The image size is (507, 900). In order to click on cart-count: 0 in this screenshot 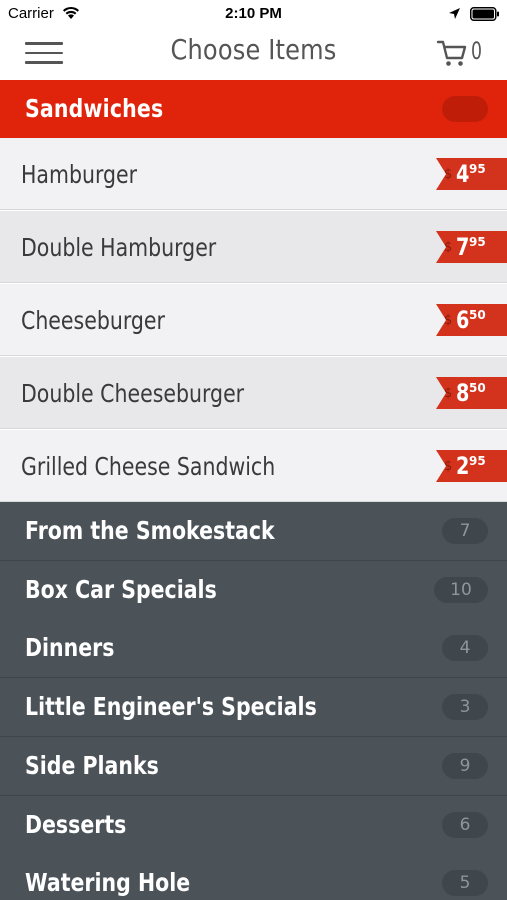, I will do `click(476, 51)`.